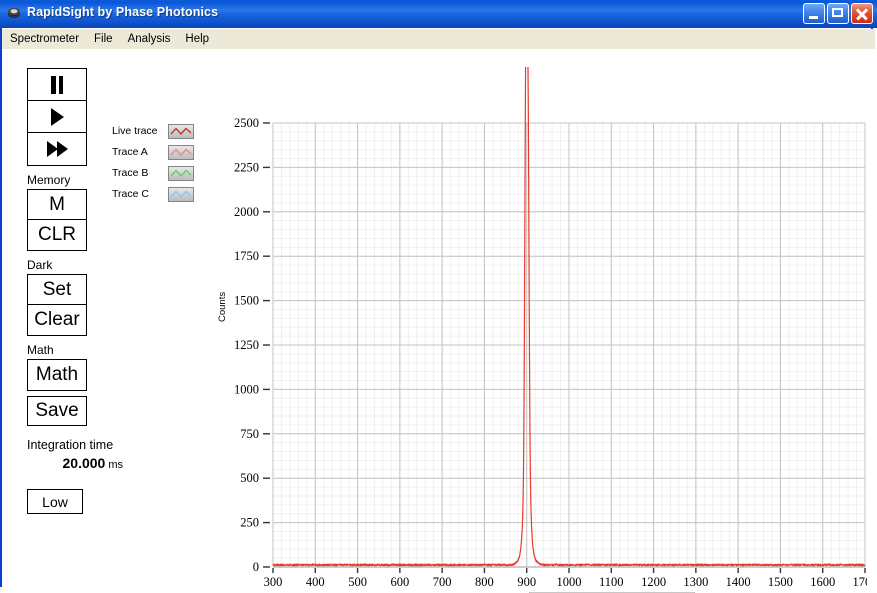 The height and width of the screenshot is (593, 877). I want to click on menu-item-spectrometer: Spectrometer, so click(44, 39).